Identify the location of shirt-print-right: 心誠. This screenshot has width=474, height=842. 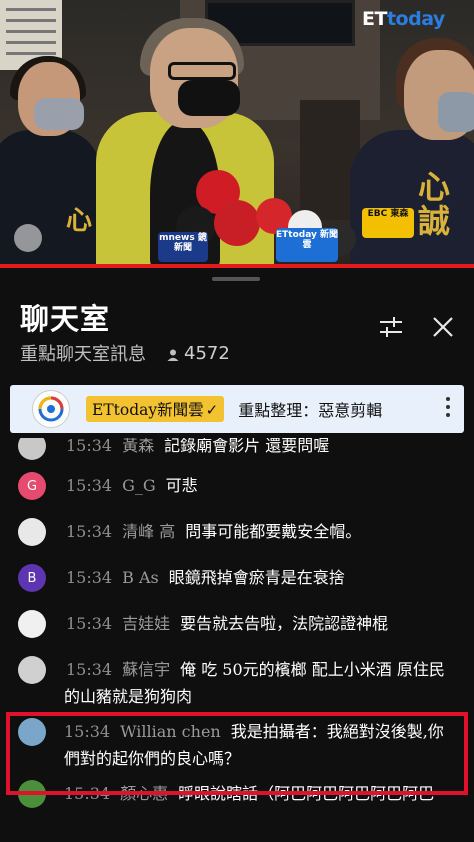
(434, 204).